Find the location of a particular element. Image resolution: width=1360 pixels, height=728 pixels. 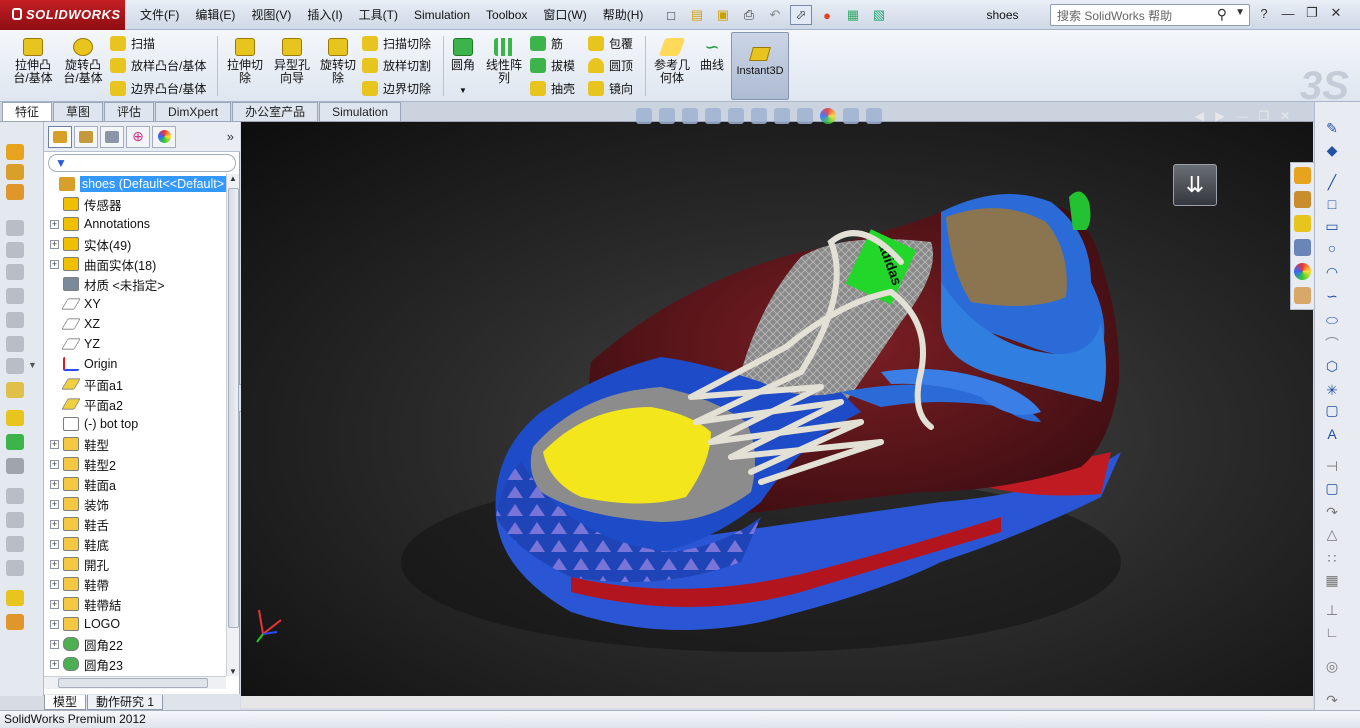

scale-icon is located at coordinates (15, 496).